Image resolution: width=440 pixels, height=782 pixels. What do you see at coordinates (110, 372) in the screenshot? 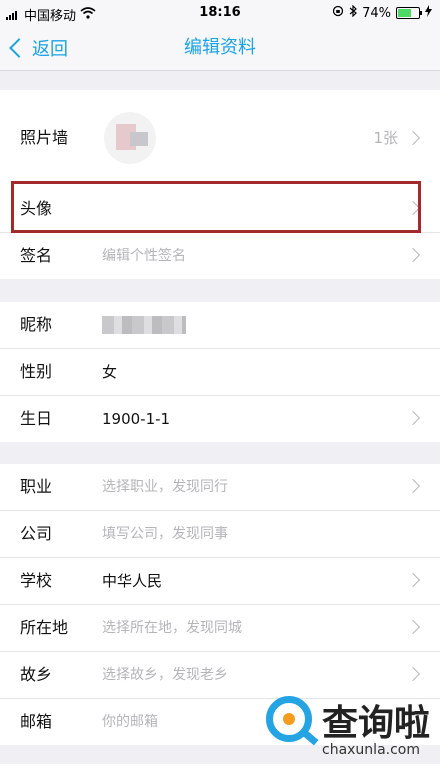
I see `gender-value: 女` at bounding box center [110, 372].